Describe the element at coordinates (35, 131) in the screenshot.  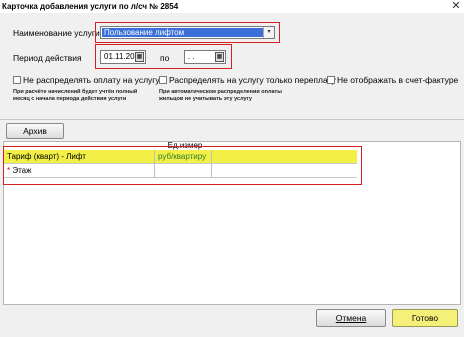
I see `archive-button: Архив` at that location.